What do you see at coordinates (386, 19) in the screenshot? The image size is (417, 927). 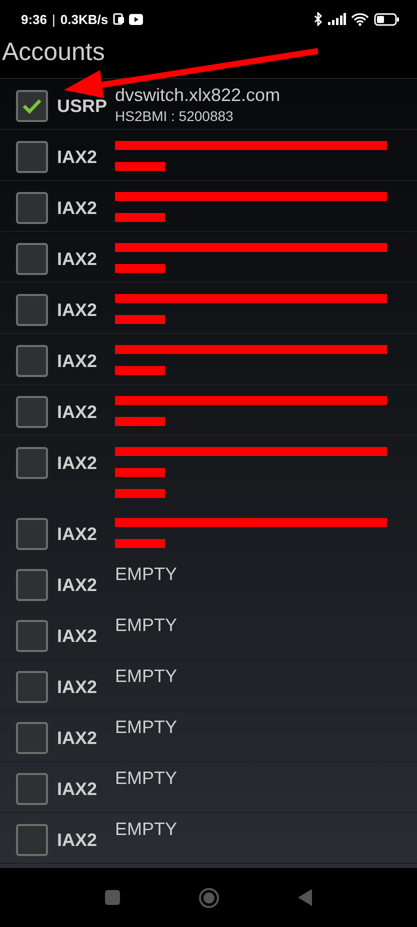 I see `battery-icon` at bounding box center [386, 19].